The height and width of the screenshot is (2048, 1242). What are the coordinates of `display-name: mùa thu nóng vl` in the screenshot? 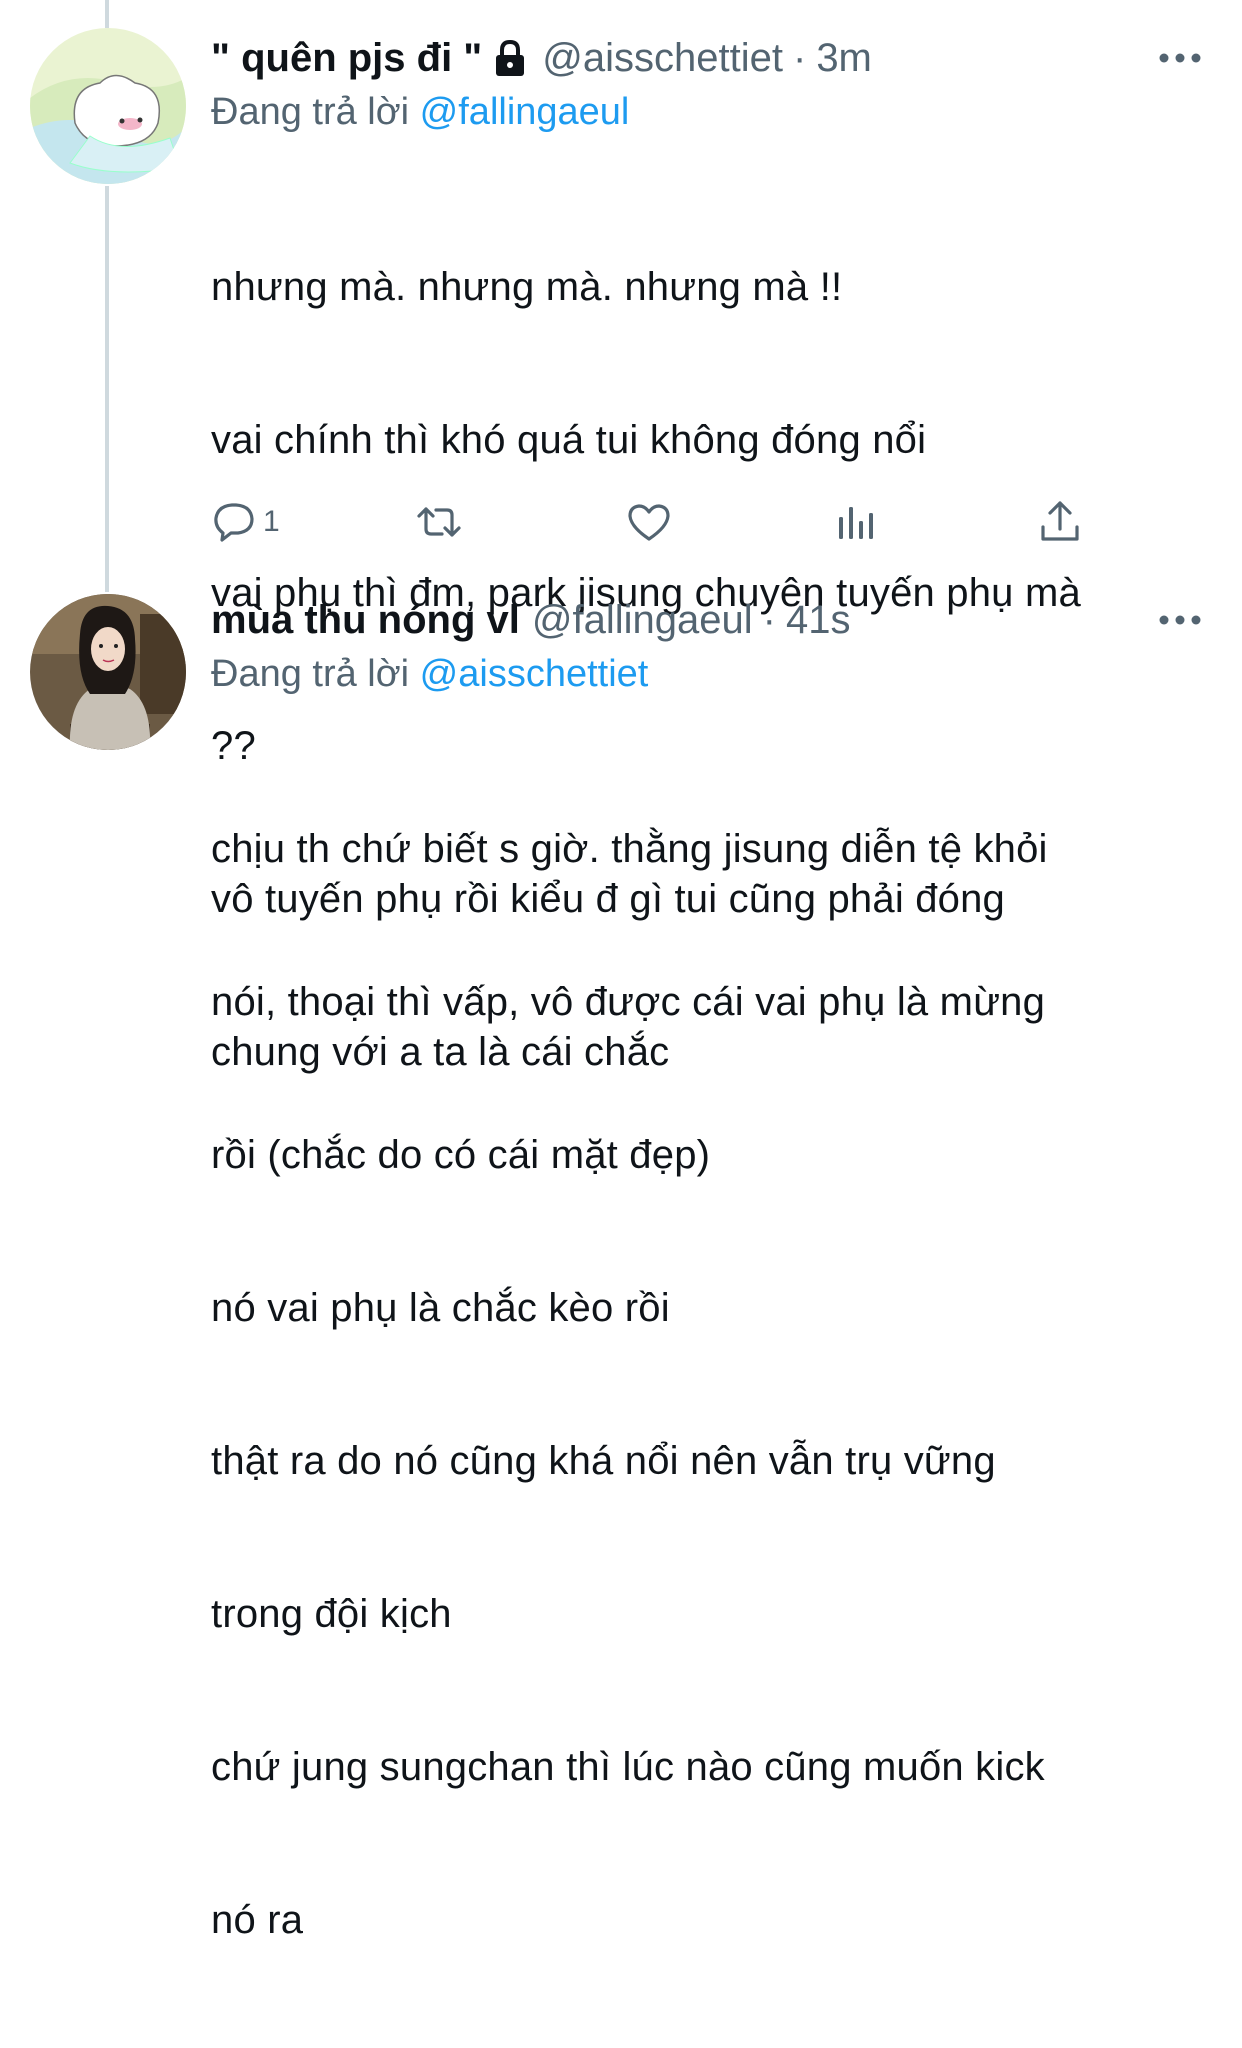 It's located at (365, 620).